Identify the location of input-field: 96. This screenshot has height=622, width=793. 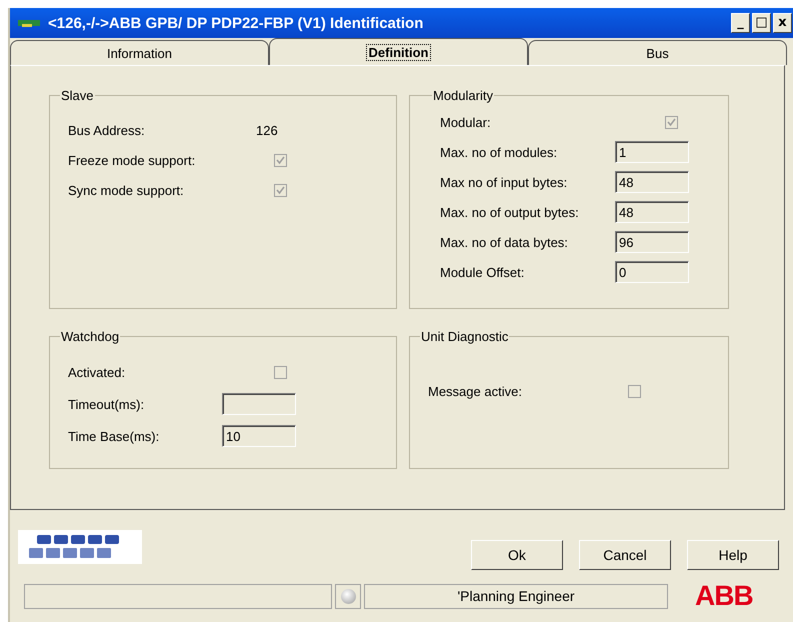
(652, 242).